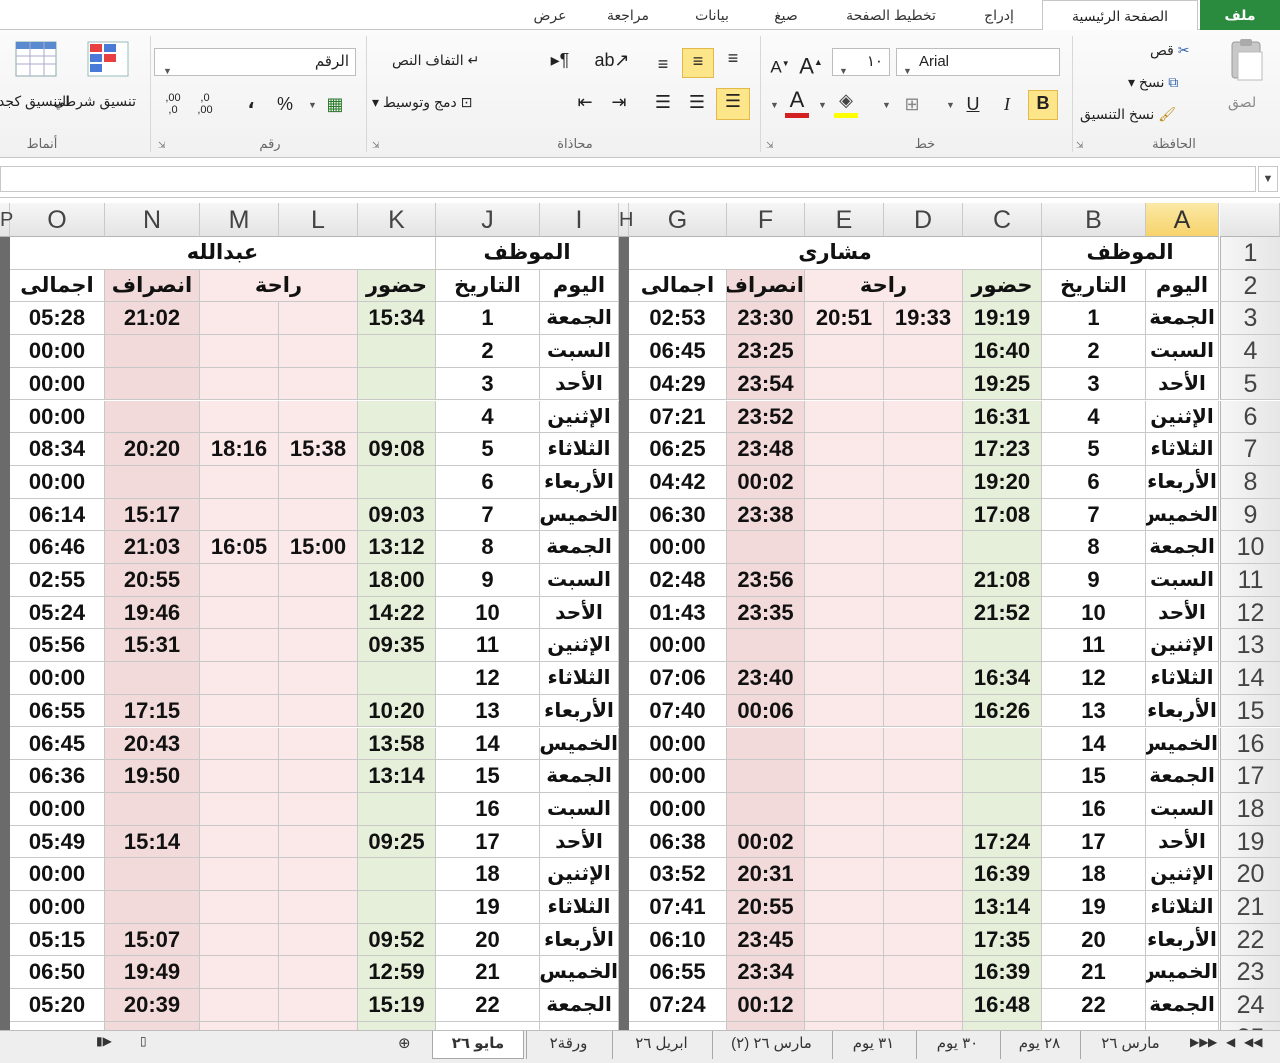 This screenshot has height=1063, width=1280. Describe the element at coordinates (579, 809) in the screenshot. I see `left-cell-day: السبت` at that location.